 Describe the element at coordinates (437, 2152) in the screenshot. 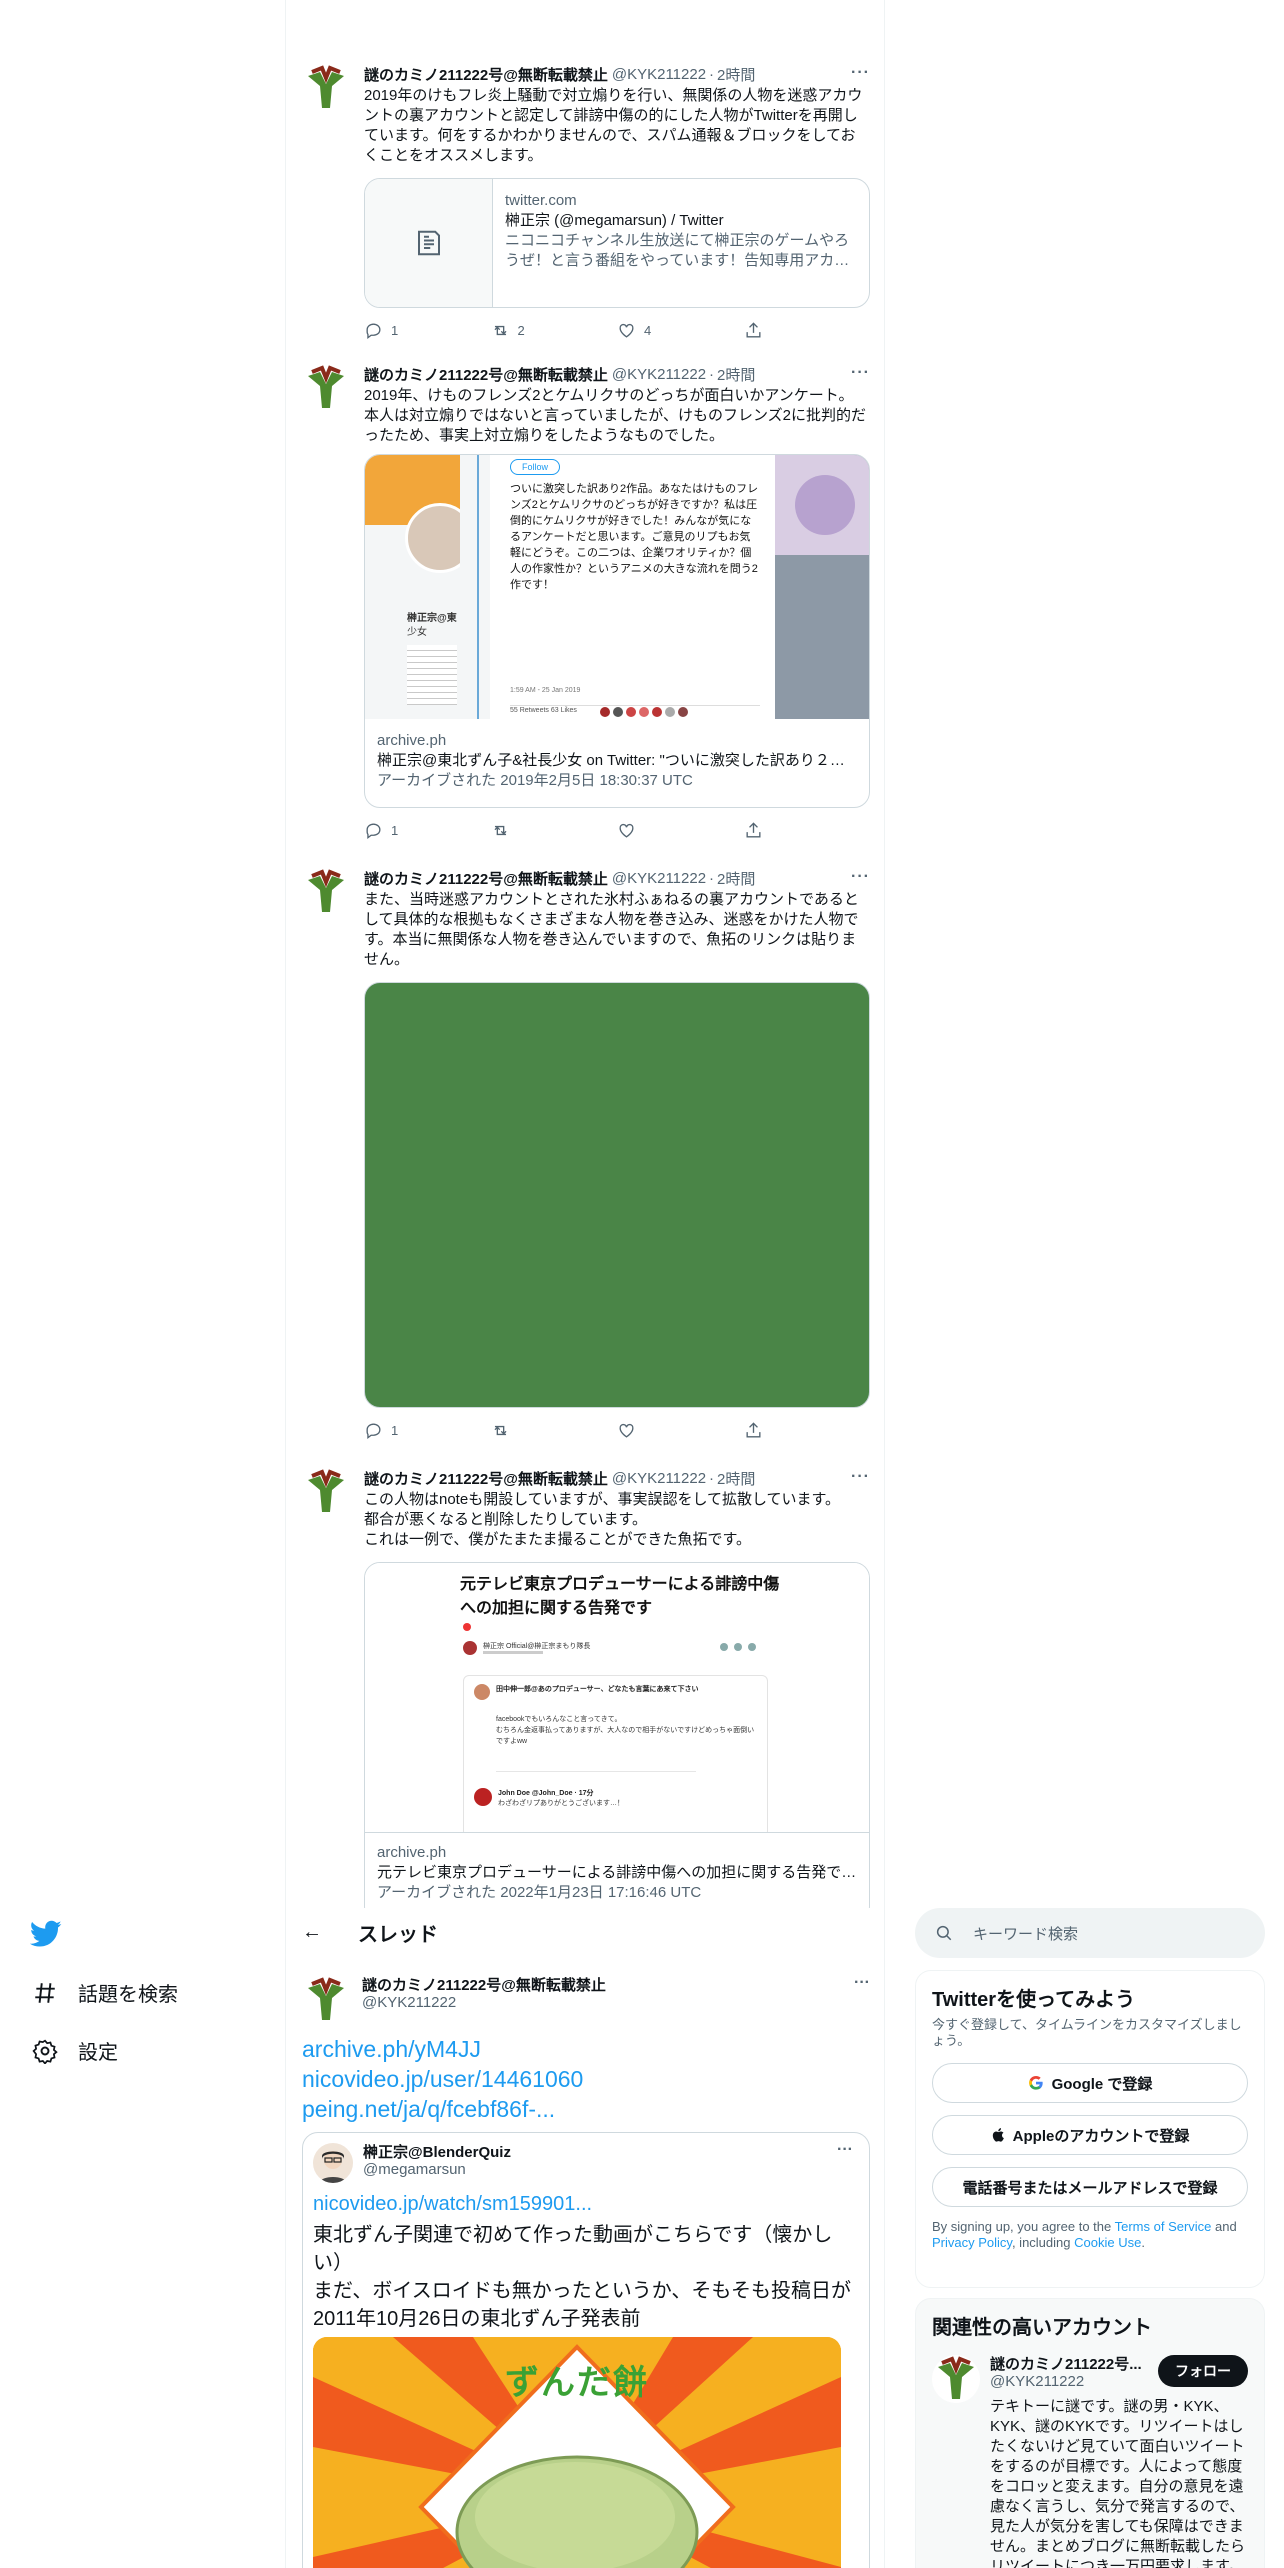

I see `quote-author-name: 榊正宗@BlenderQuiz` at that location.